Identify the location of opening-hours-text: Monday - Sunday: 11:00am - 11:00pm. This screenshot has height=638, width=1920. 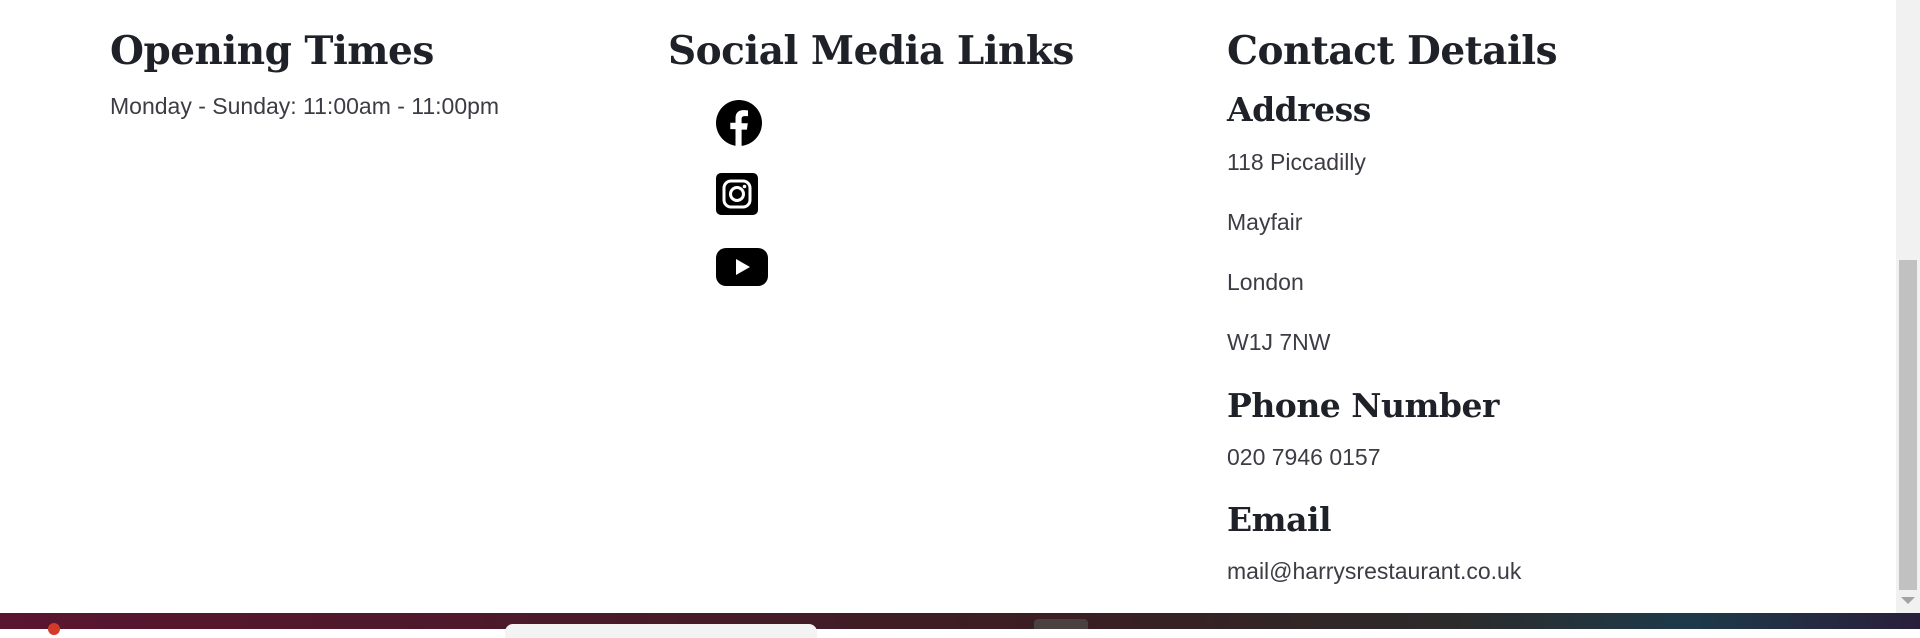
(305, 106).